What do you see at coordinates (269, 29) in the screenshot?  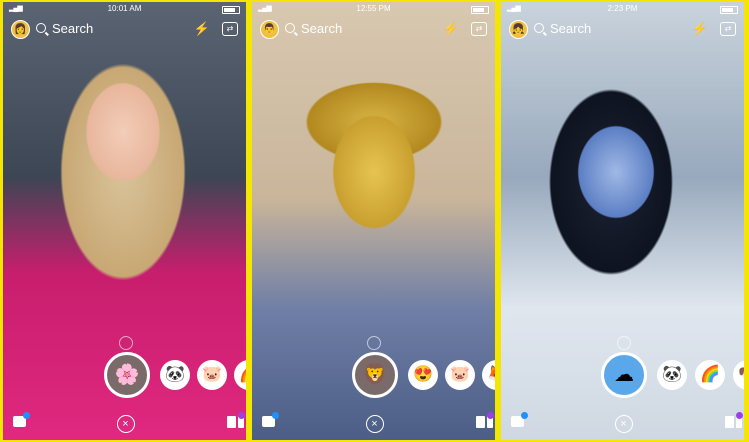 I see `avatar: 👨` at bounding box center [269, 29].